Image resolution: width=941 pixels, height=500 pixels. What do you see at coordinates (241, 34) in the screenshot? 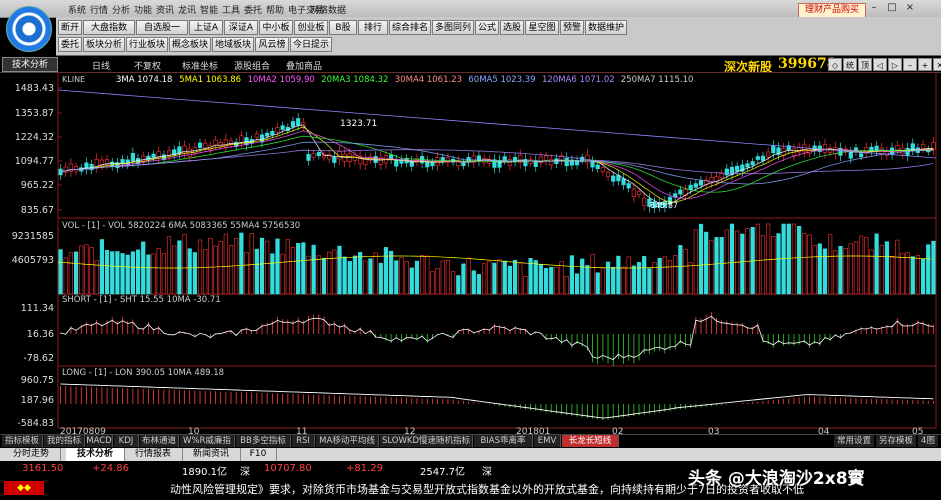
I see `toolbar-button: 深证A股` at bounding box center [241, 34].